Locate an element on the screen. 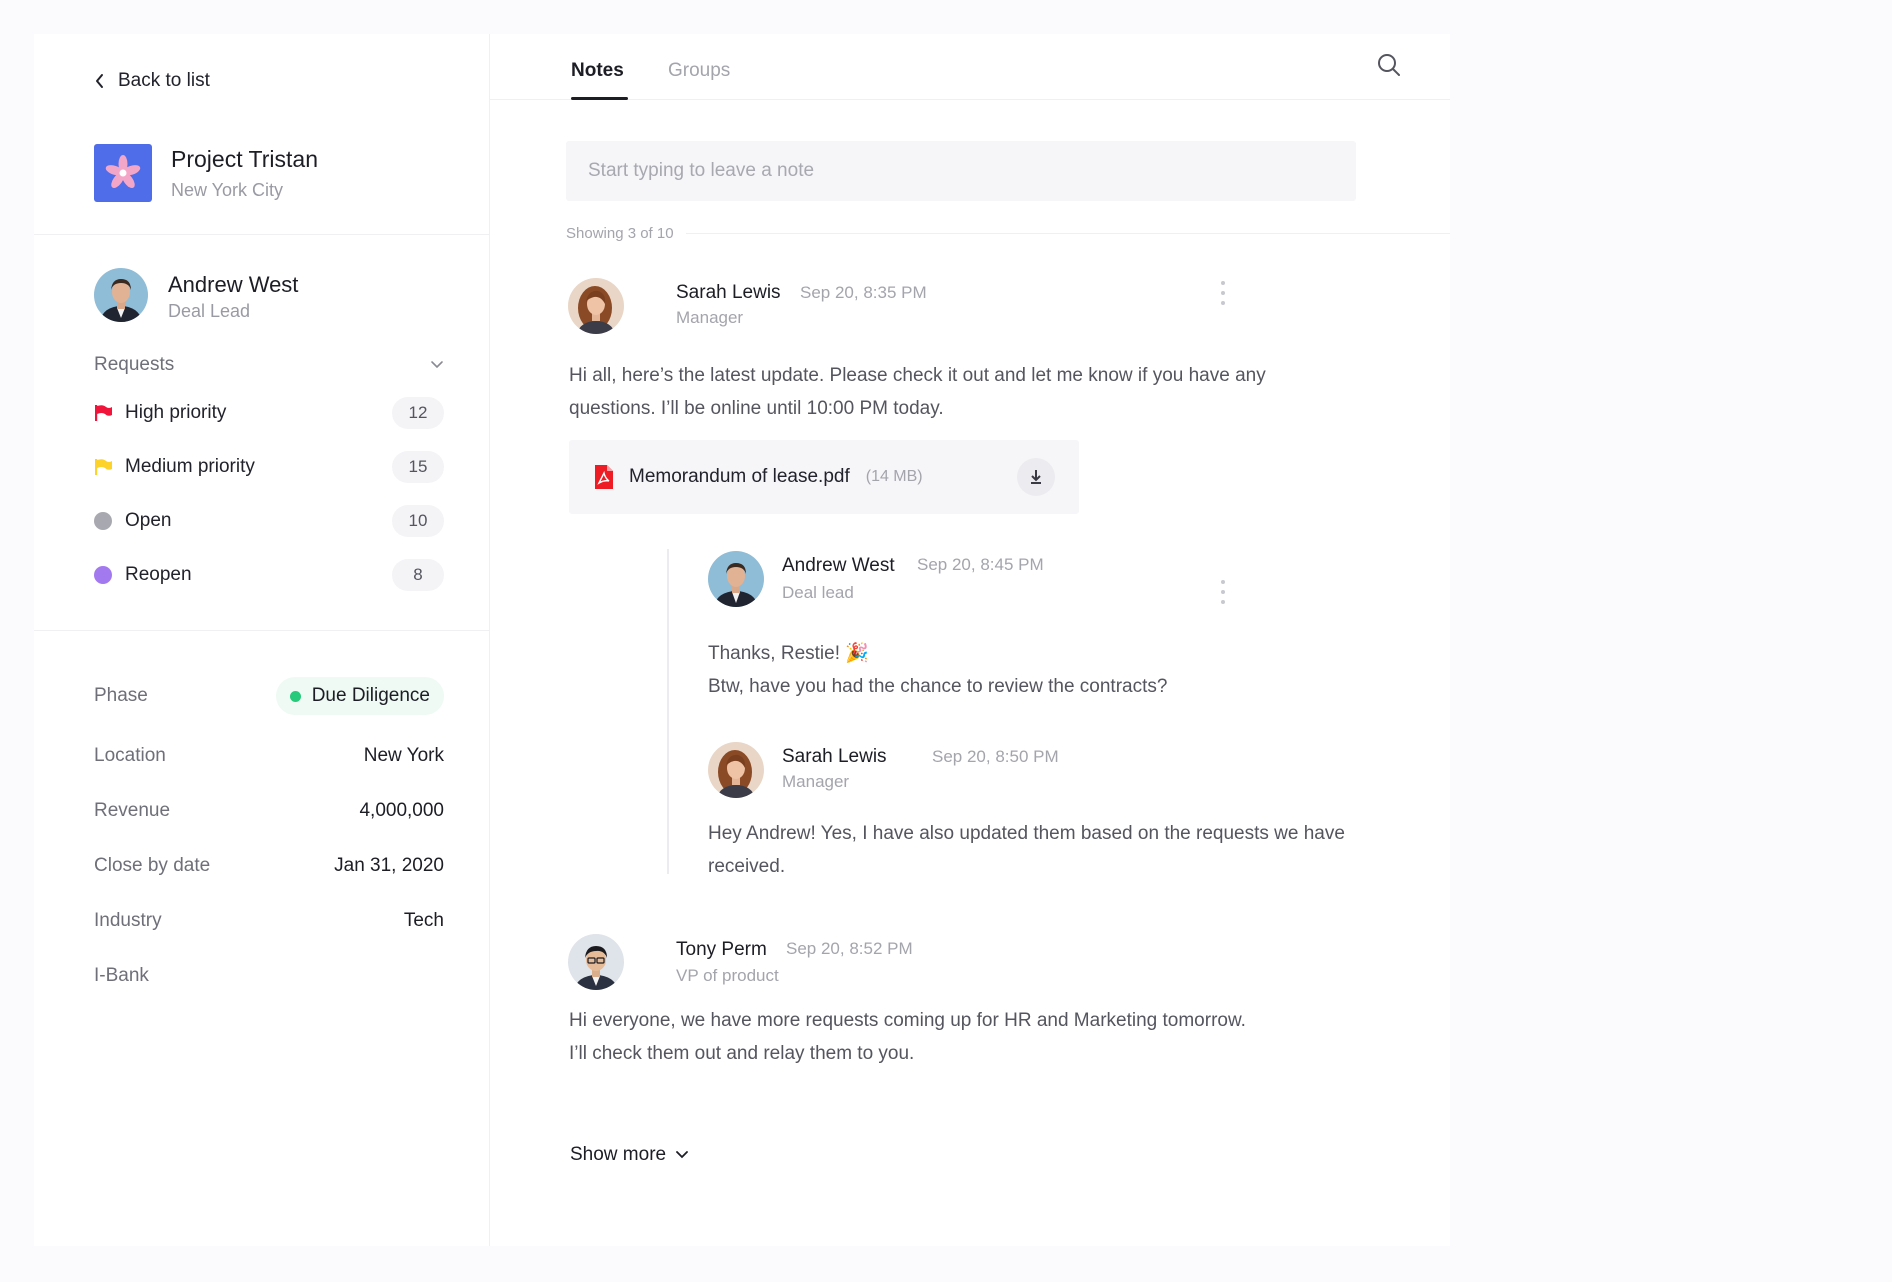 The height and width of the screenshot is (1282, 1892). project-logo is located at coordinates (123, 173).